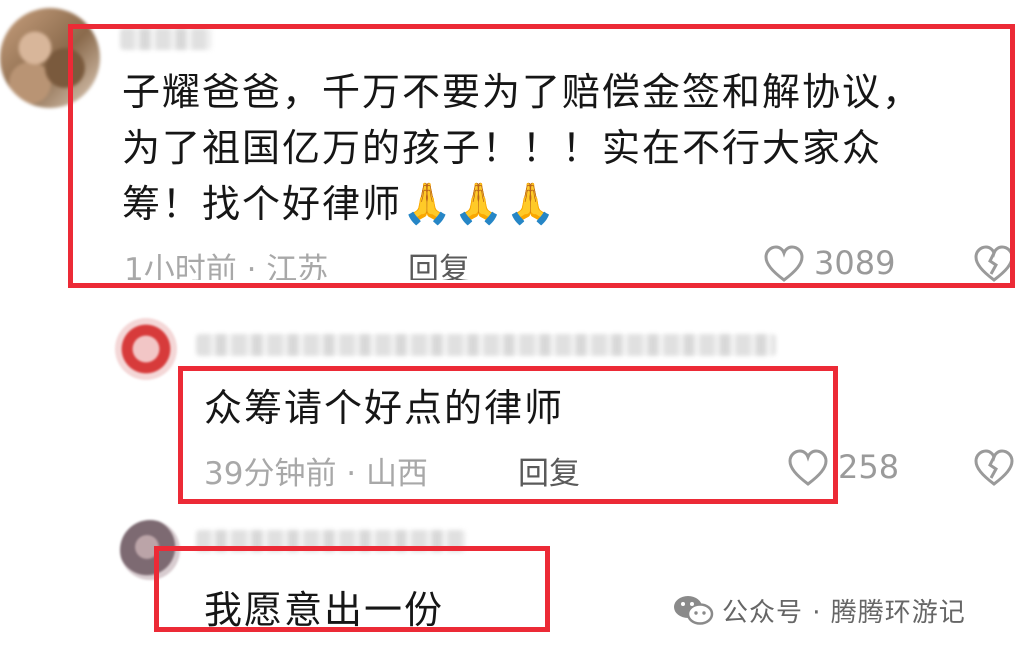 The width and height of the screenshot is (1015, 651). What do you see at coordinates (486, 345) in the screenshot?
I see `username-blurred` at bounding box center [486, 345].